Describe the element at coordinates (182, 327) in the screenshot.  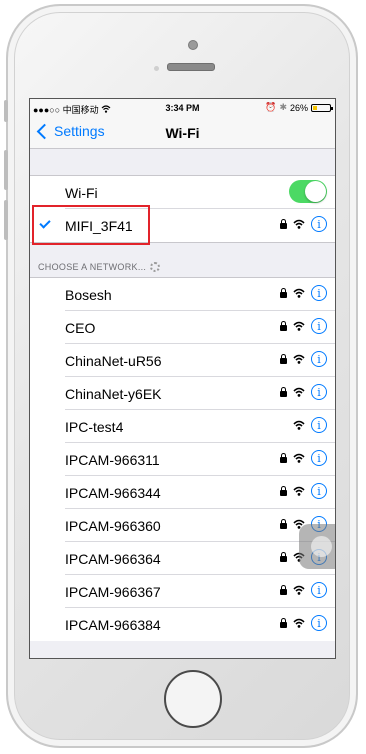
I see `network-row: CEO i` at that location.